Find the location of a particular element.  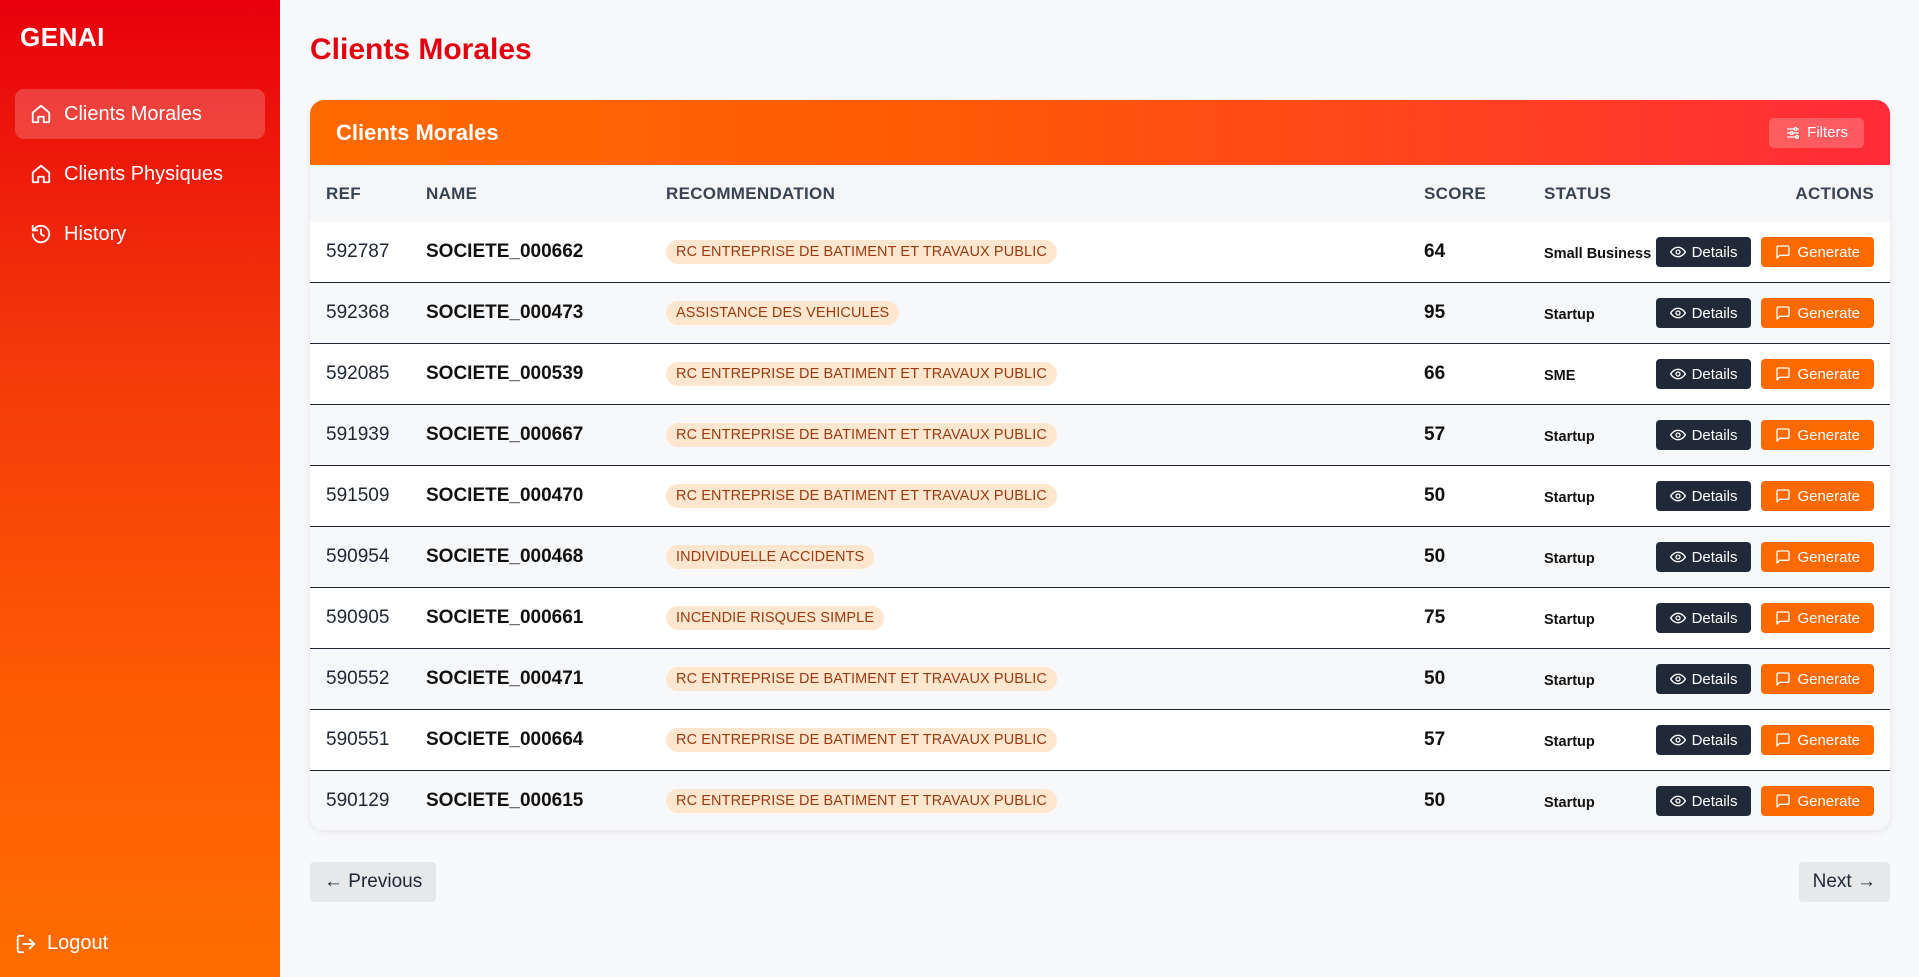

sidebar-item-clients-physiques: Clients Physiques is located at coordinates (140, 174).